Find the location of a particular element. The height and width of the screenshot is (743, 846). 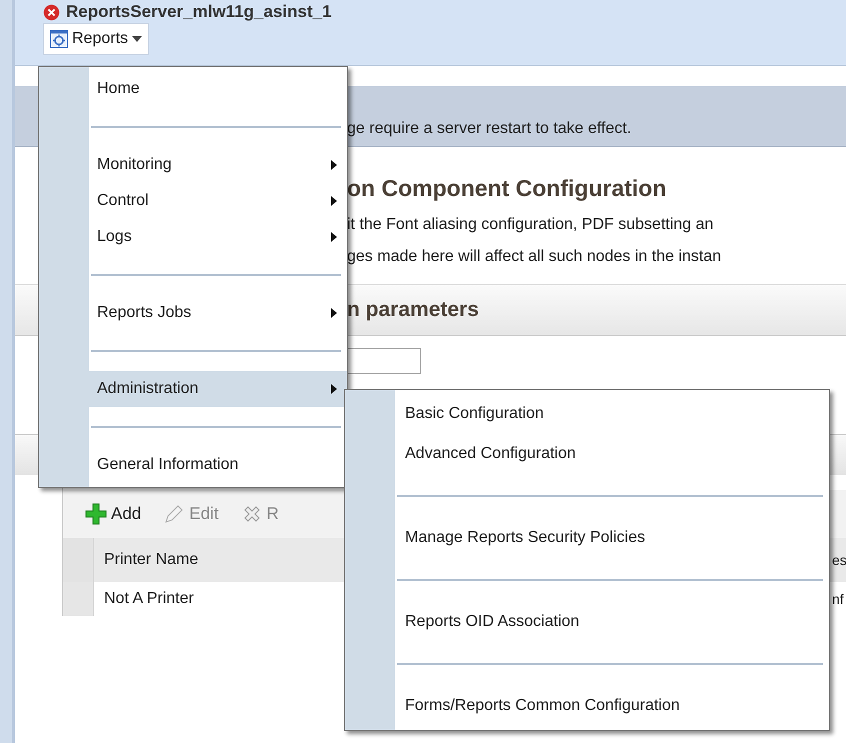

menu-item: Logs is located at coordinates (193, 237).